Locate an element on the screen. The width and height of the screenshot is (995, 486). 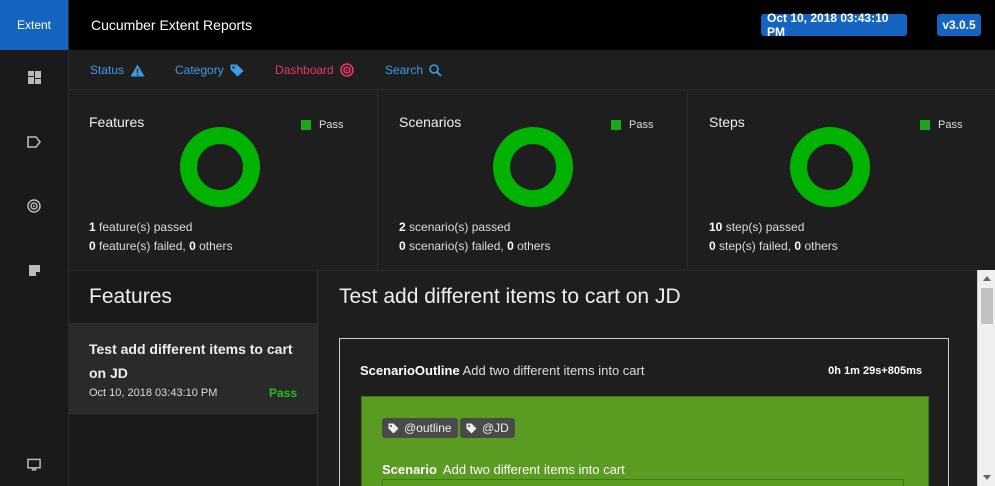
features-list-heading: Features is located at coordinates (130, 296).